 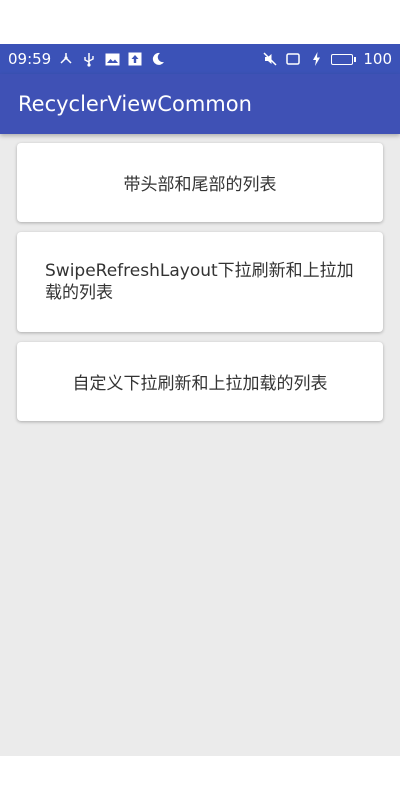 What do you see at coordinates (293, 59) in the screenshot?
I see `rotation-icon` at bounding box center [293, 59].